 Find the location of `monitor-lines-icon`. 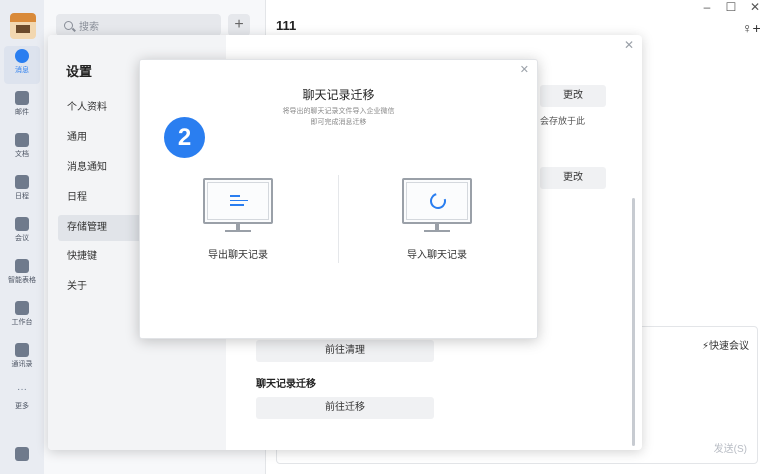

monitor-lines-icon is located at coordinates (238, 201).